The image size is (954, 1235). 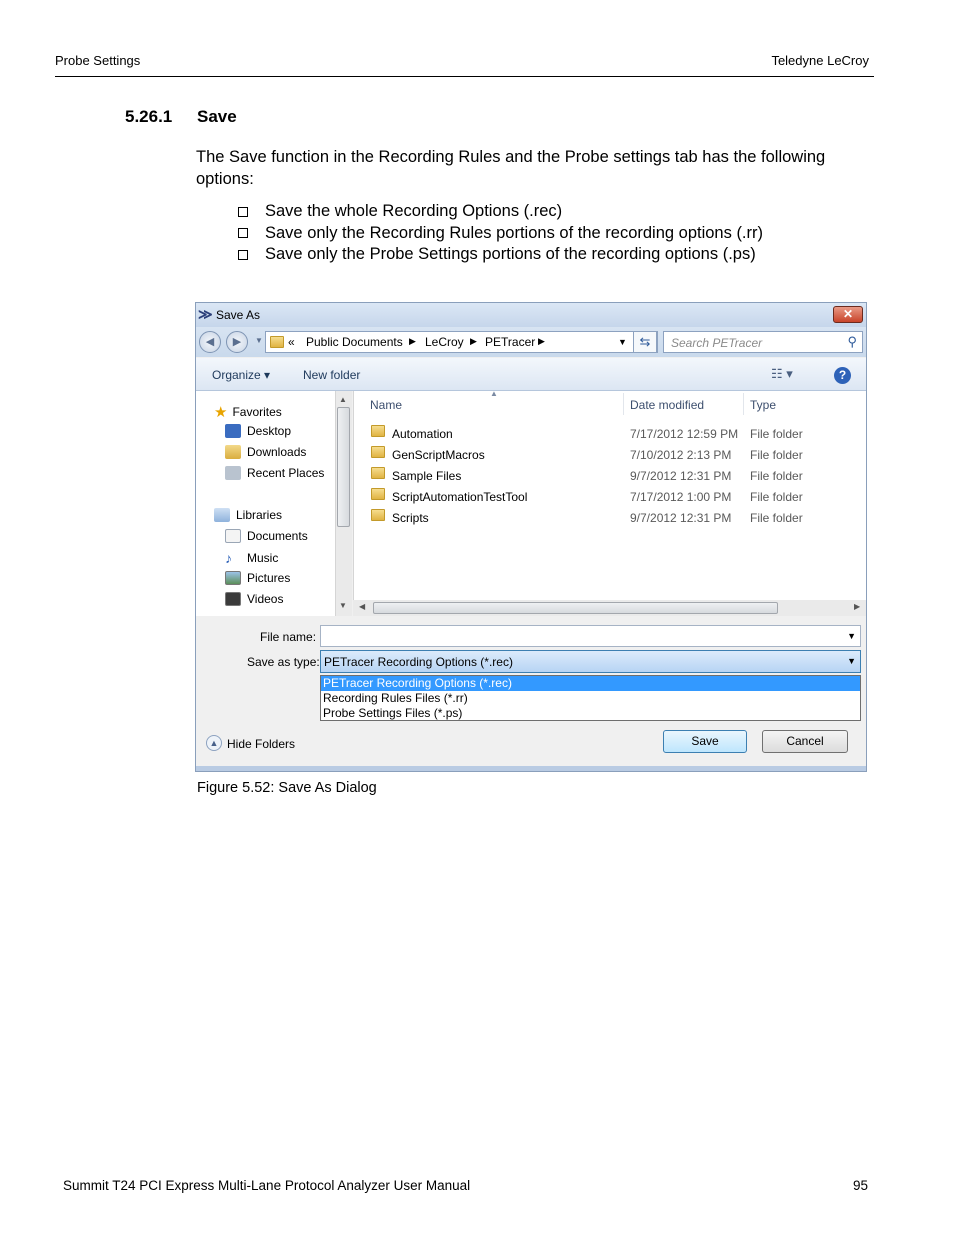 I want to click on nav-item-videos: Videos, so click(x=254, y=599).